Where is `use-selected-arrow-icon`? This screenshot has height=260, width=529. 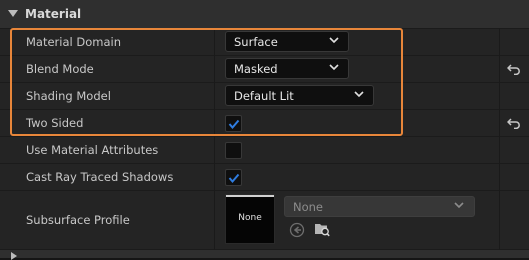 use-selected-arrow-icon is located at coordinates (297, 230).